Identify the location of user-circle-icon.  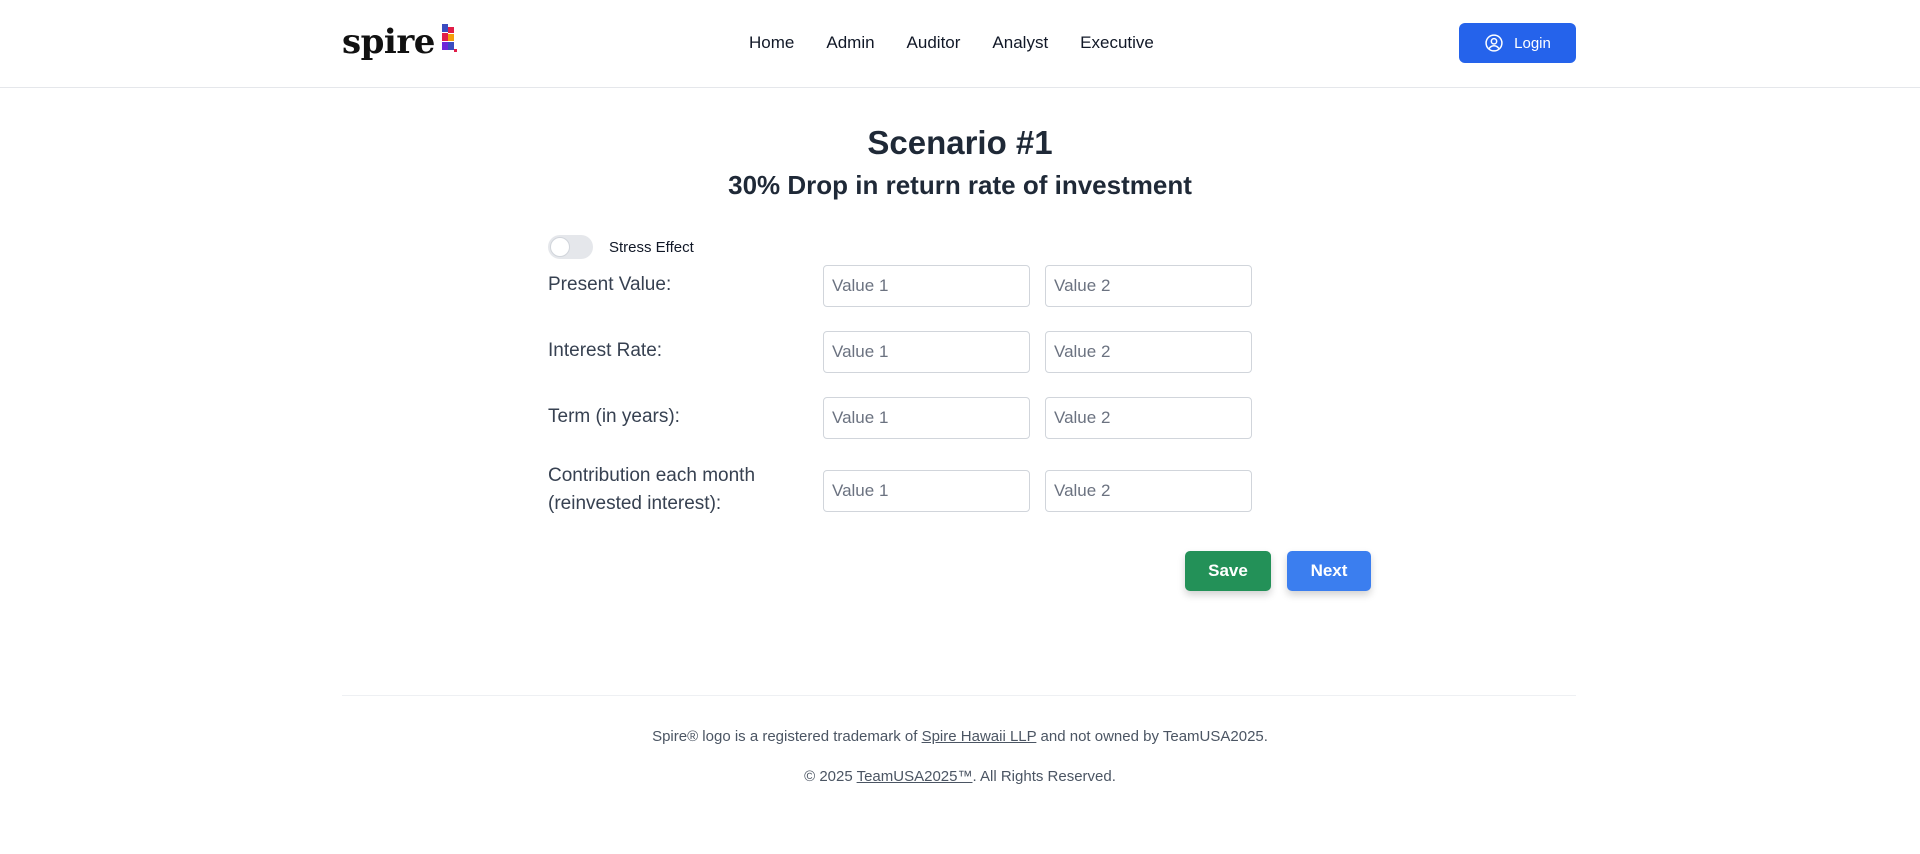
(1494, 43).